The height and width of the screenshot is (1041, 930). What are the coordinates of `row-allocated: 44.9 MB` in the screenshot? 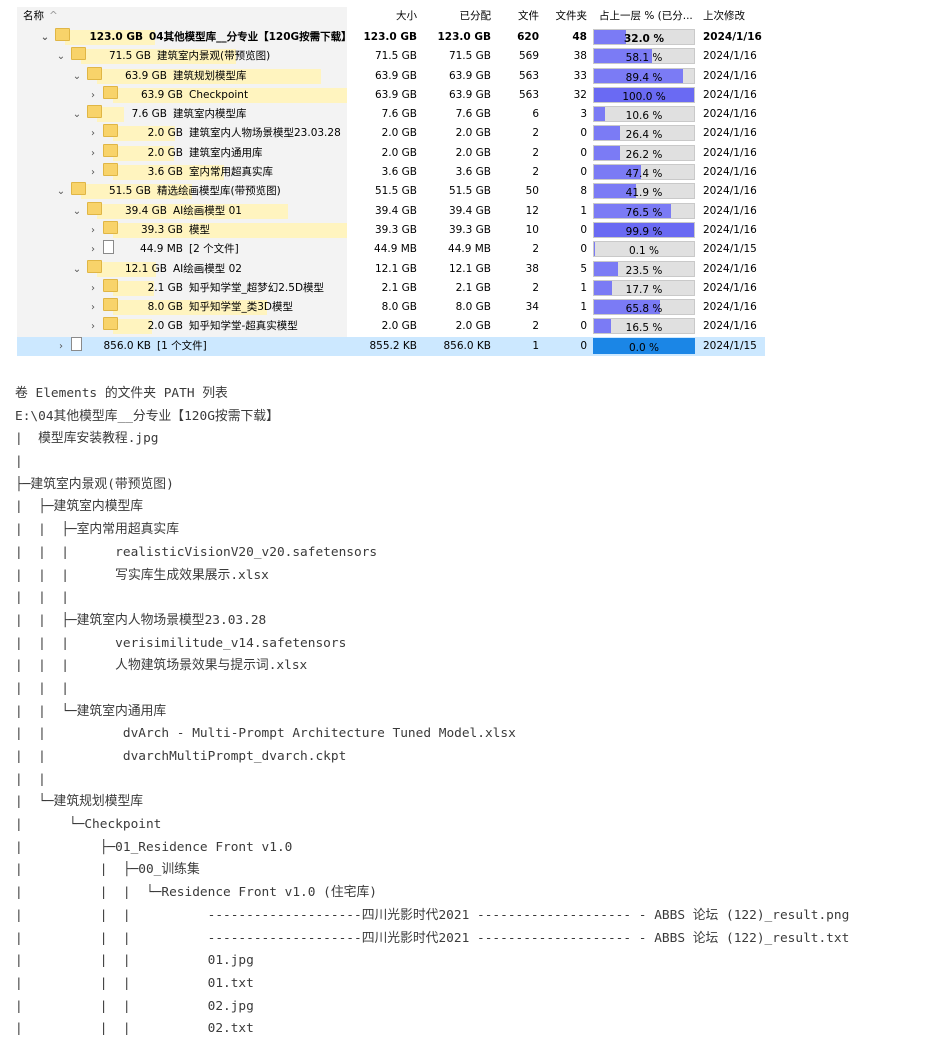 It's located at (469, 249).